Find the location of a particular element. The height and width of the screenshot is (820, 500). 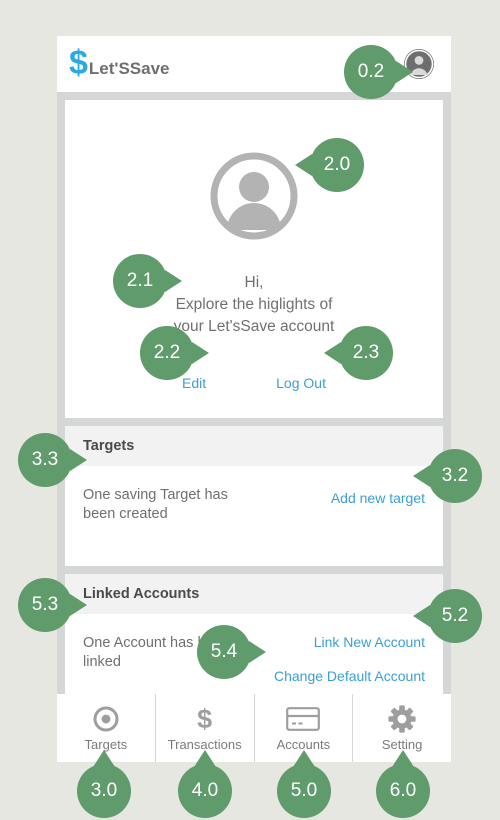

gear-icon is located at coordinates (402, 719).